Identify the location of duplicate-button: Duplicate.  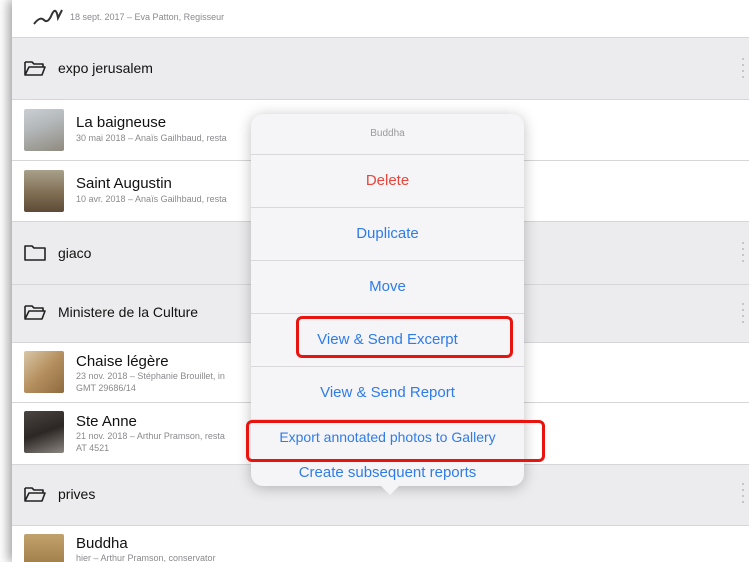
(387, 234).